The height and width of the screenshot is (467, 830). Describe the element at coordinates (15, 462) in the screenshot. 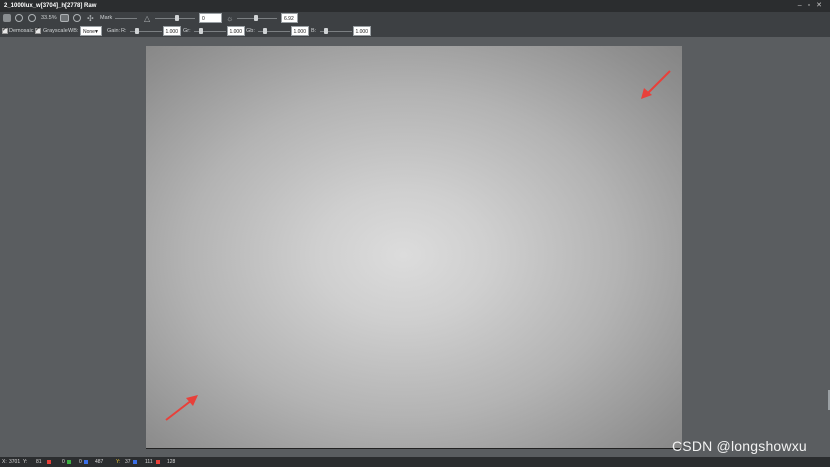

I see `status-x-value: 3701` at that location.